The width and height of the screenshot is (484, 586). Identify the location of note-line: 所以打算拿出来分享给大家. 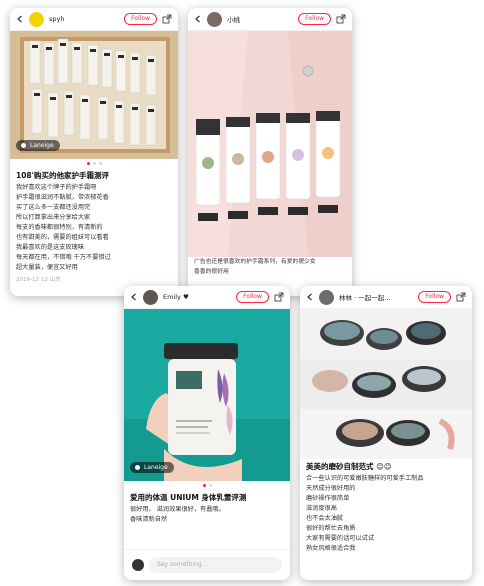
(53, 217).